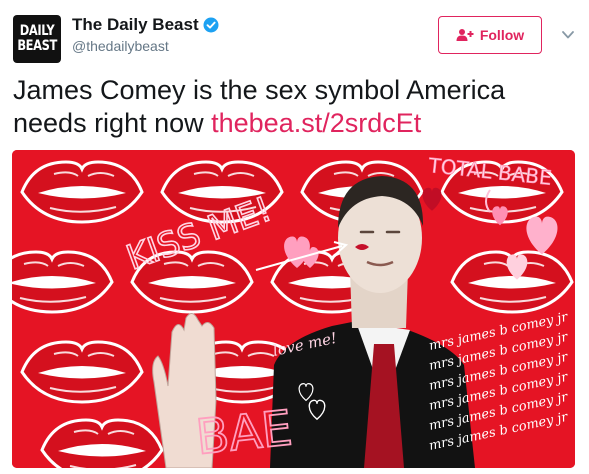  I want to click on avatar-line-1: DAILY, so click(37, 31).